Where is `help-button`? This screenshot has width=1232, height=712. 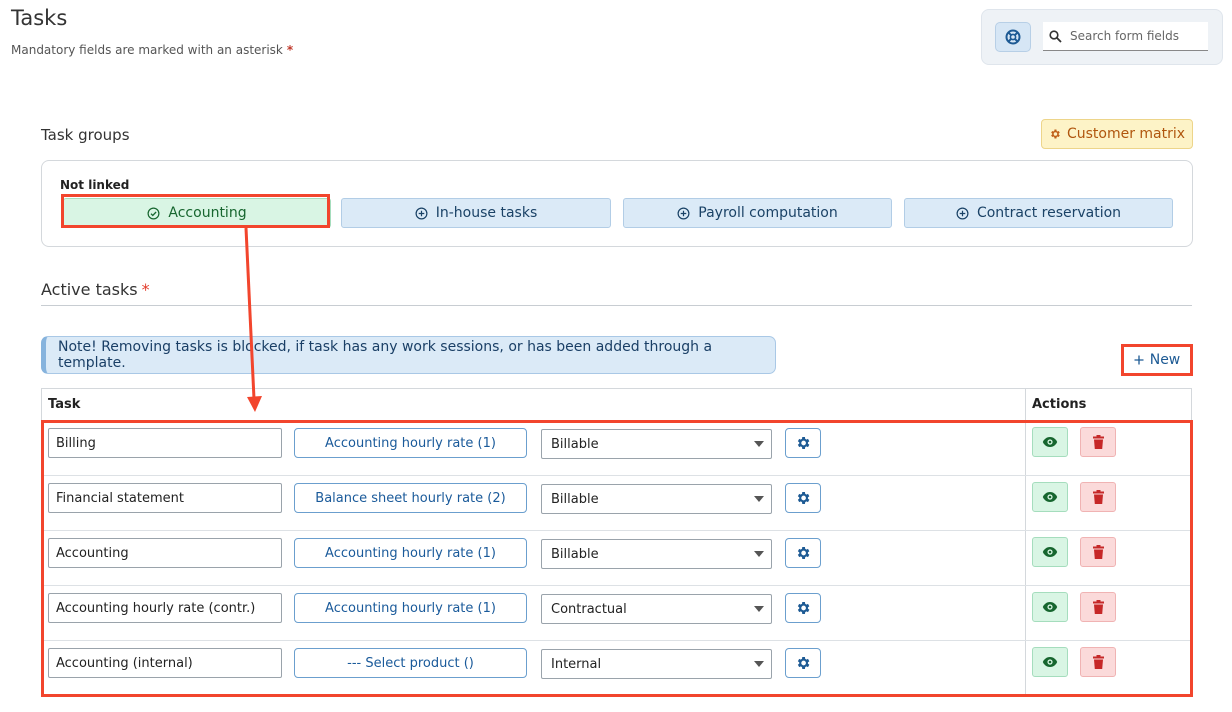 help-button is located at coordinates (1013, 37).